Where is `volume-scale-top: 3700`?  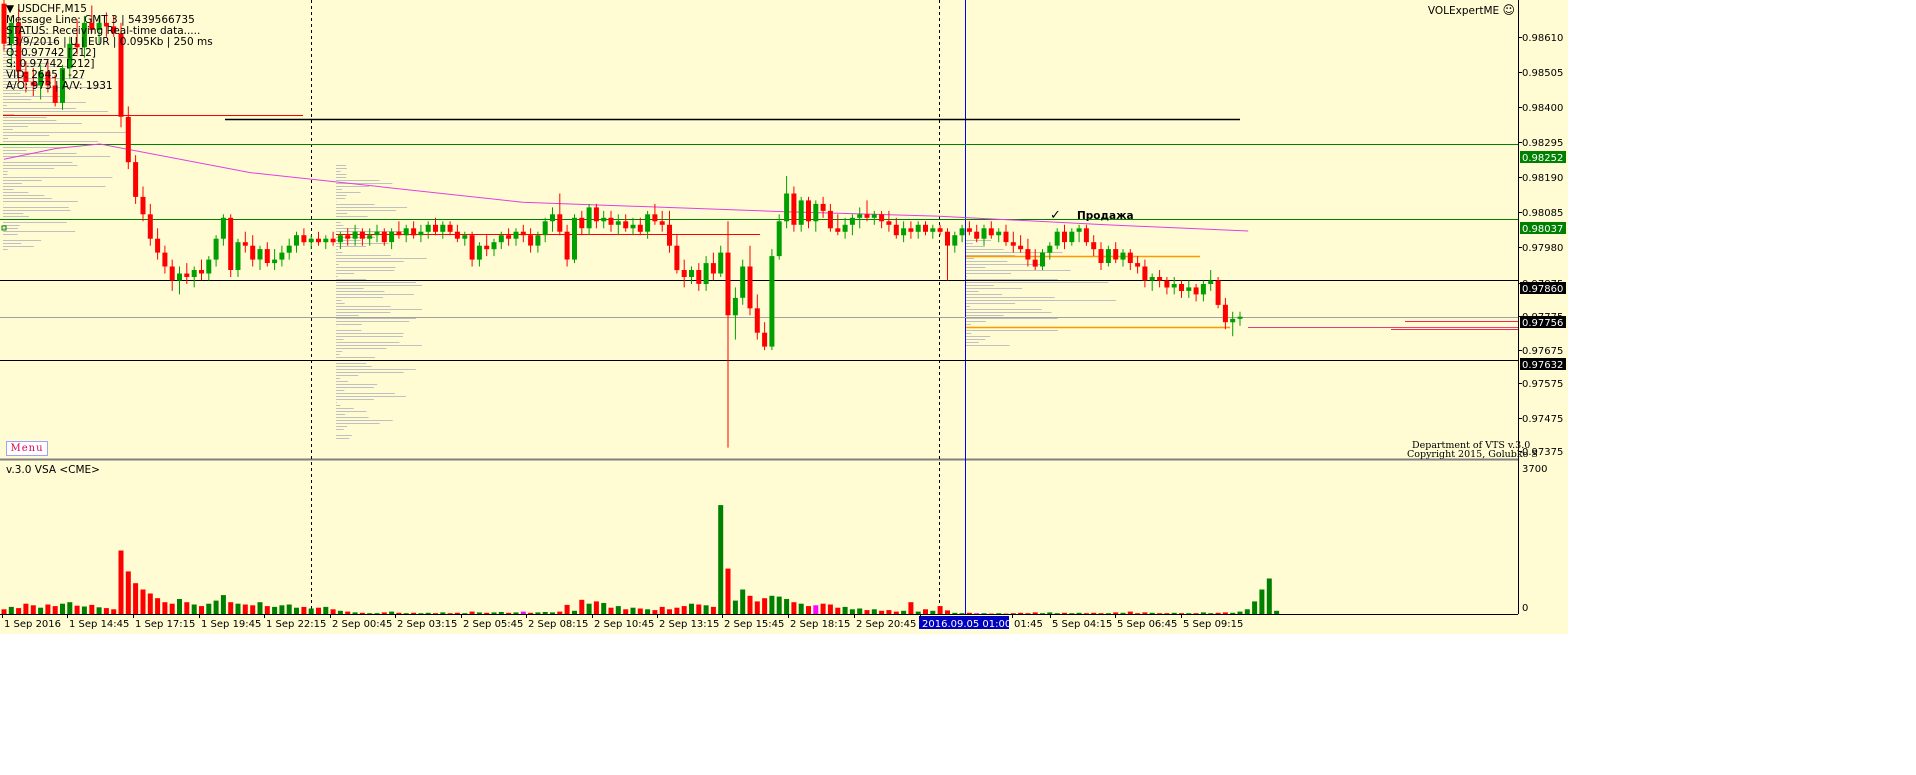
volume-scale-top: 3700 is located at coordinates (1535, 469).